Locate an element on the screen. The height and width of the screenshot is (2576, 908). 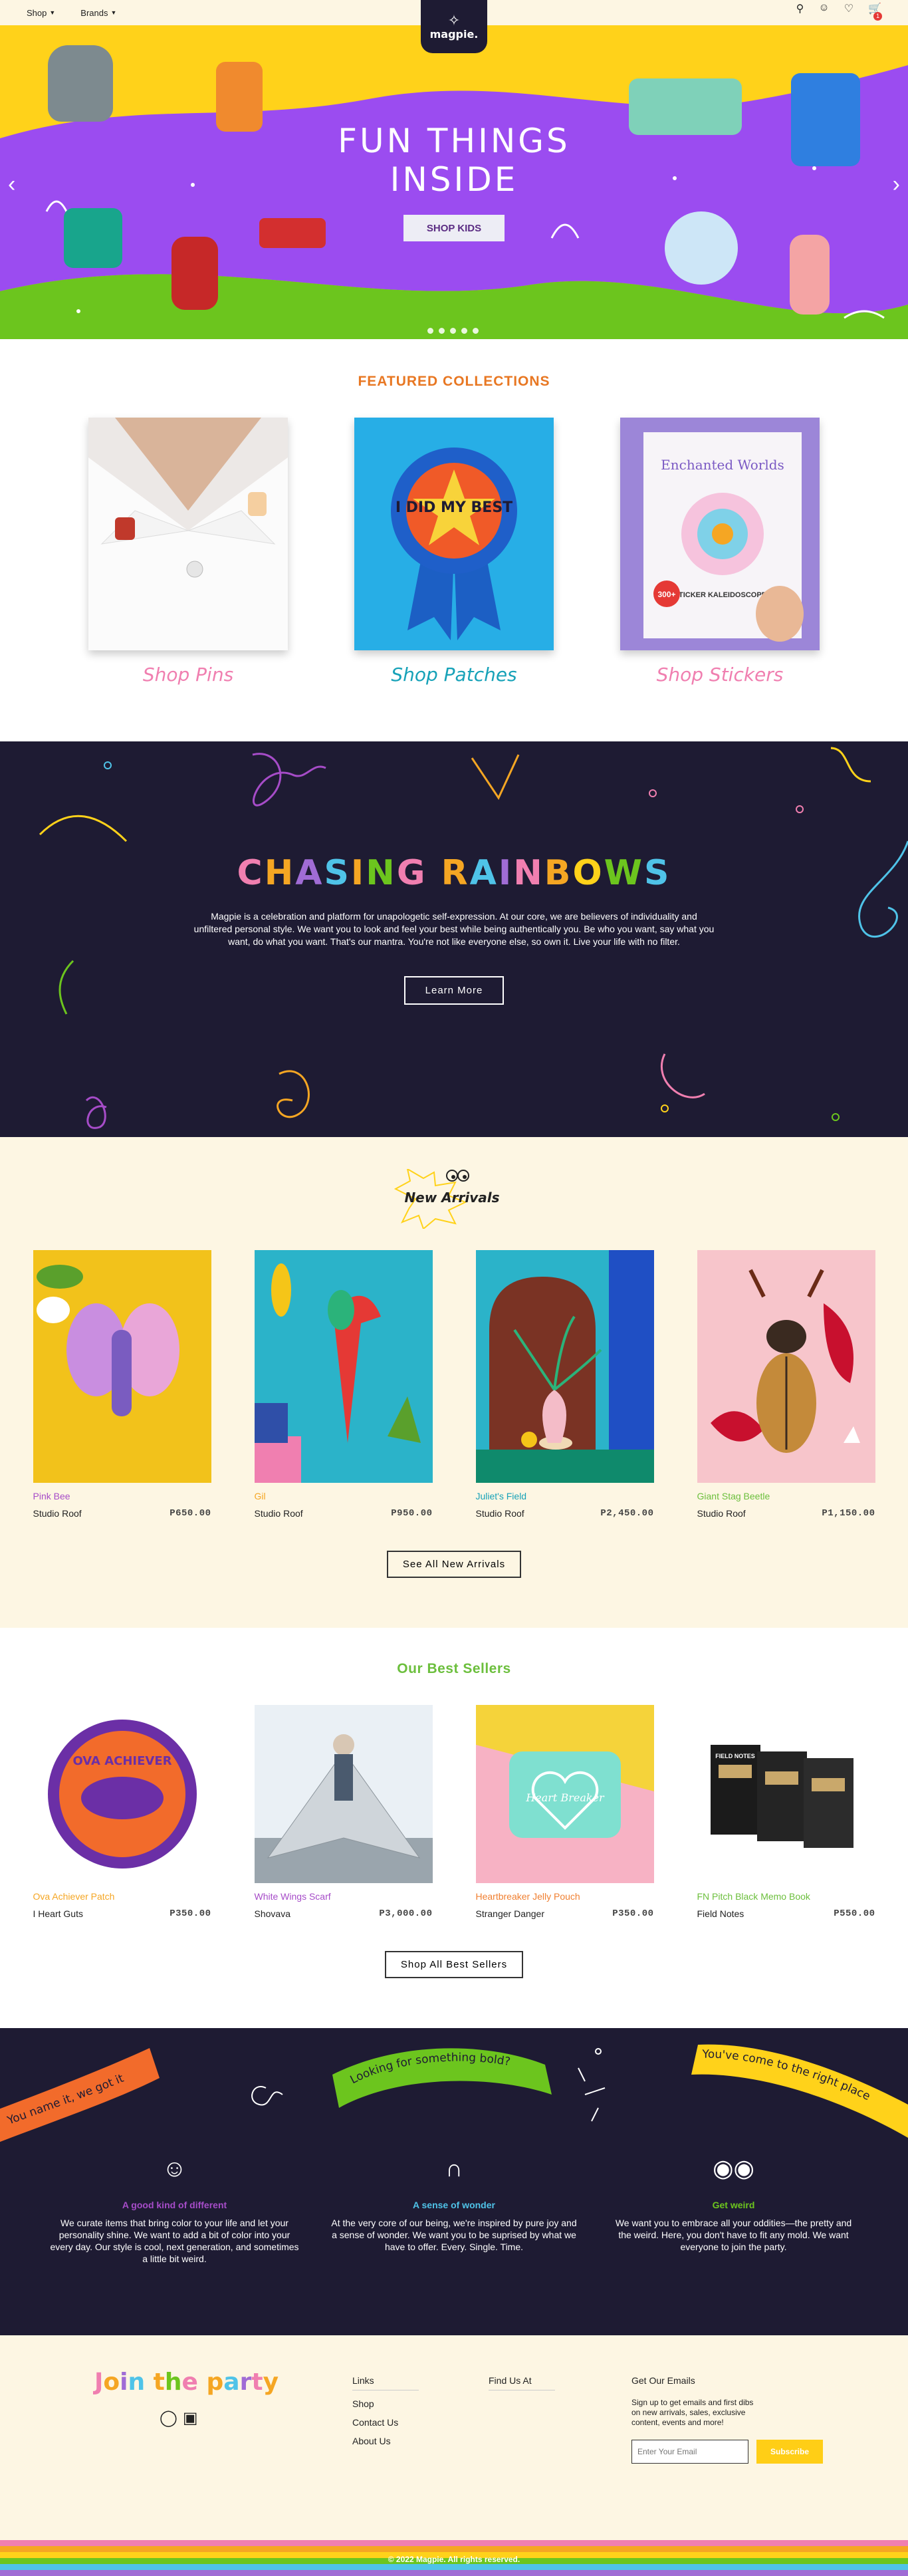
product-card: Gil Studio Roof P950.00 is located at coordinates (343, 1384).